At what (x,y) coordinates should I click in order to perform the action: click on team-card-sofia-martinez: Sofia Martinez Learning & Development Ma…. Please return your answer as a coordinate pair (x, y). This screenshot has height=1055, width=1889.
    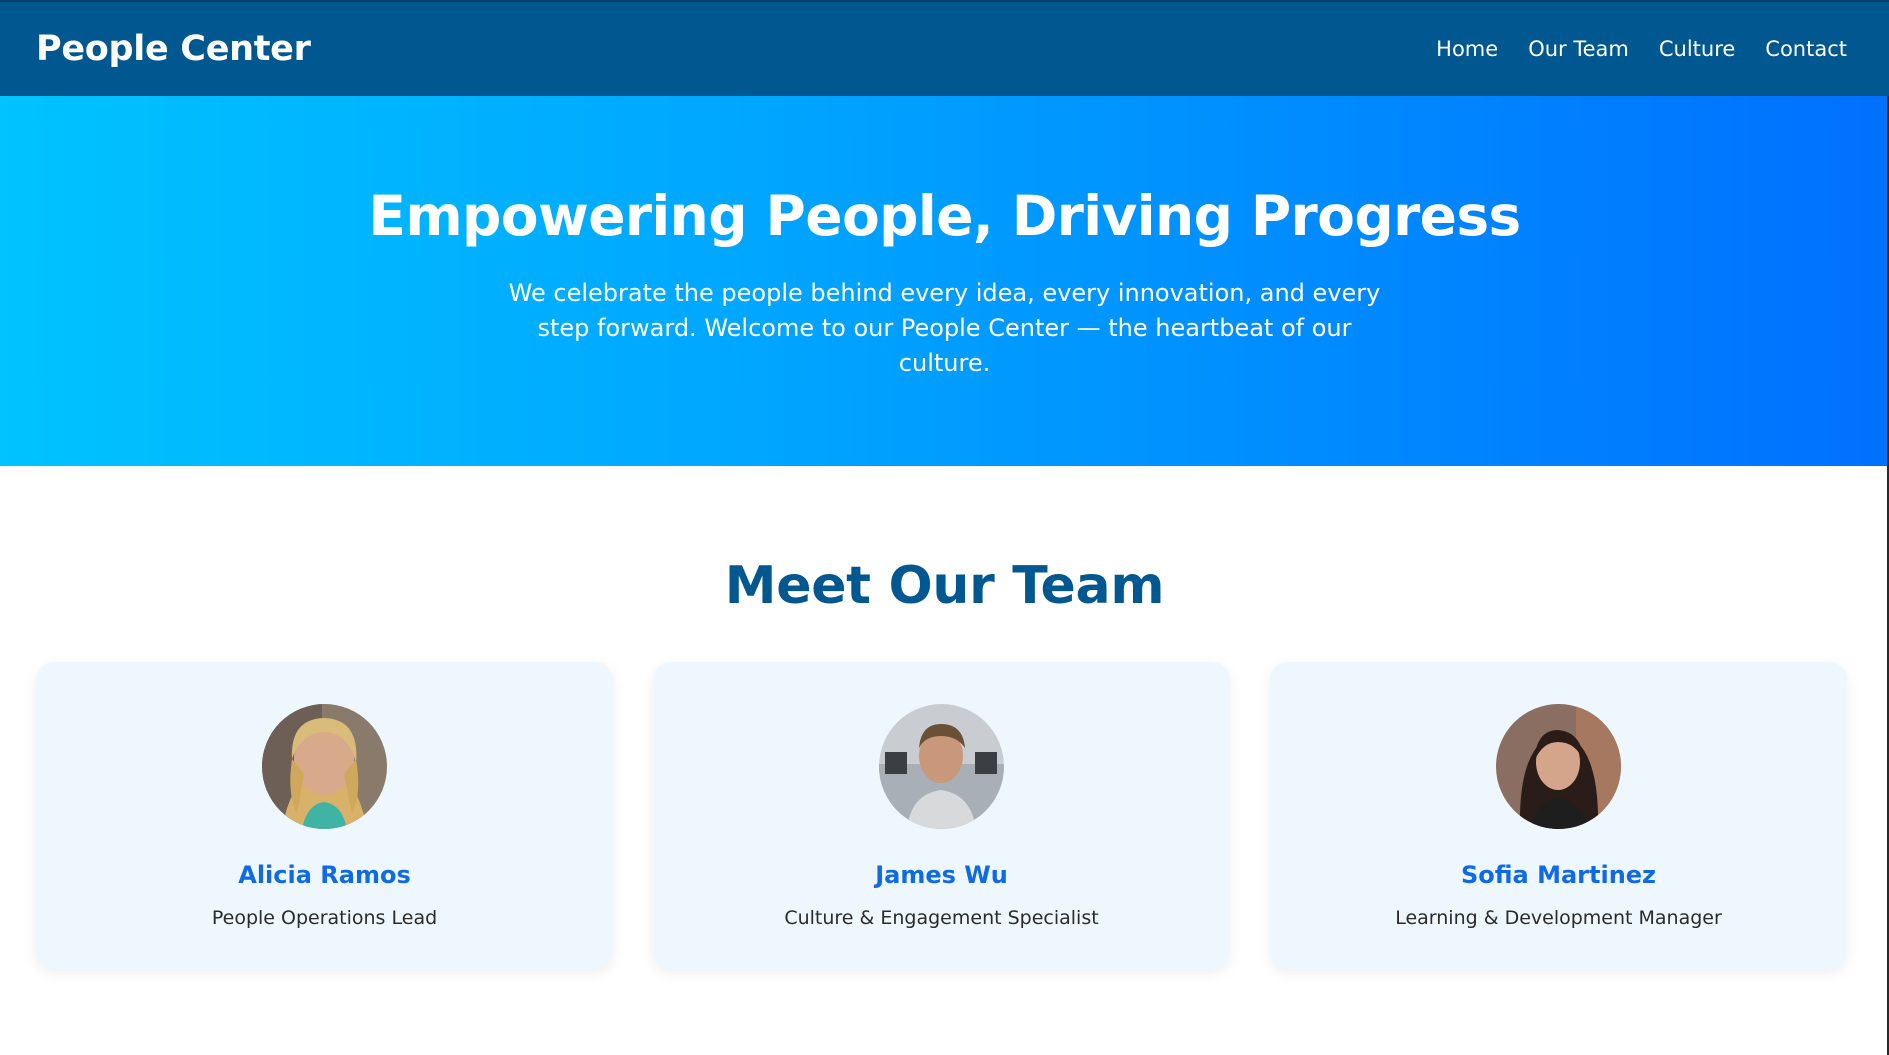
    Looking at the image, I should click on (1558, 815).